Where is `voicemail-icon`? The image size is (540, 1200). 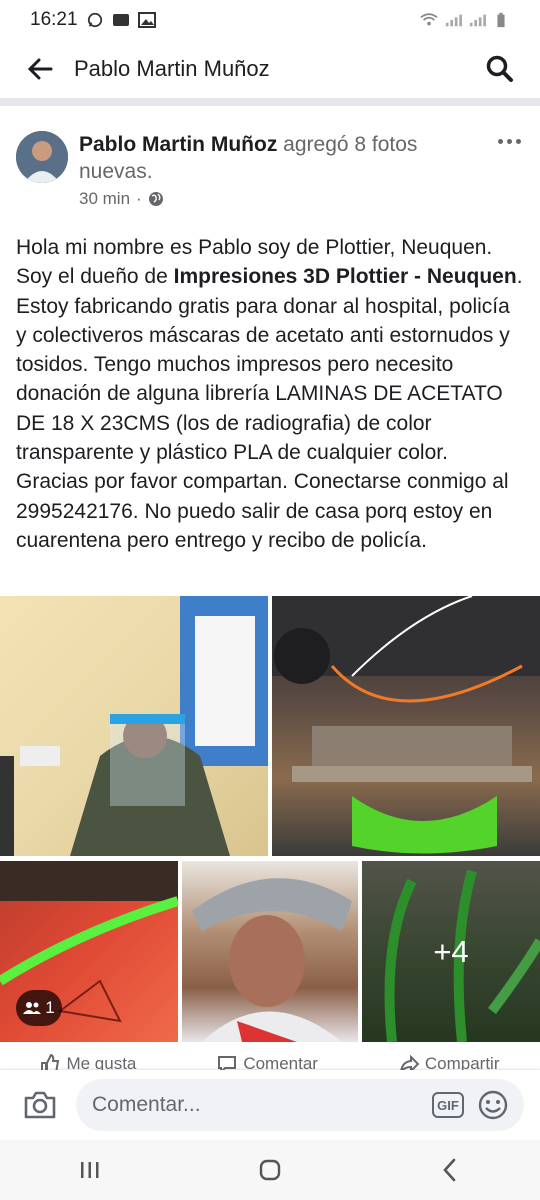
voicemail-icon is located at coordinates (120, 20).